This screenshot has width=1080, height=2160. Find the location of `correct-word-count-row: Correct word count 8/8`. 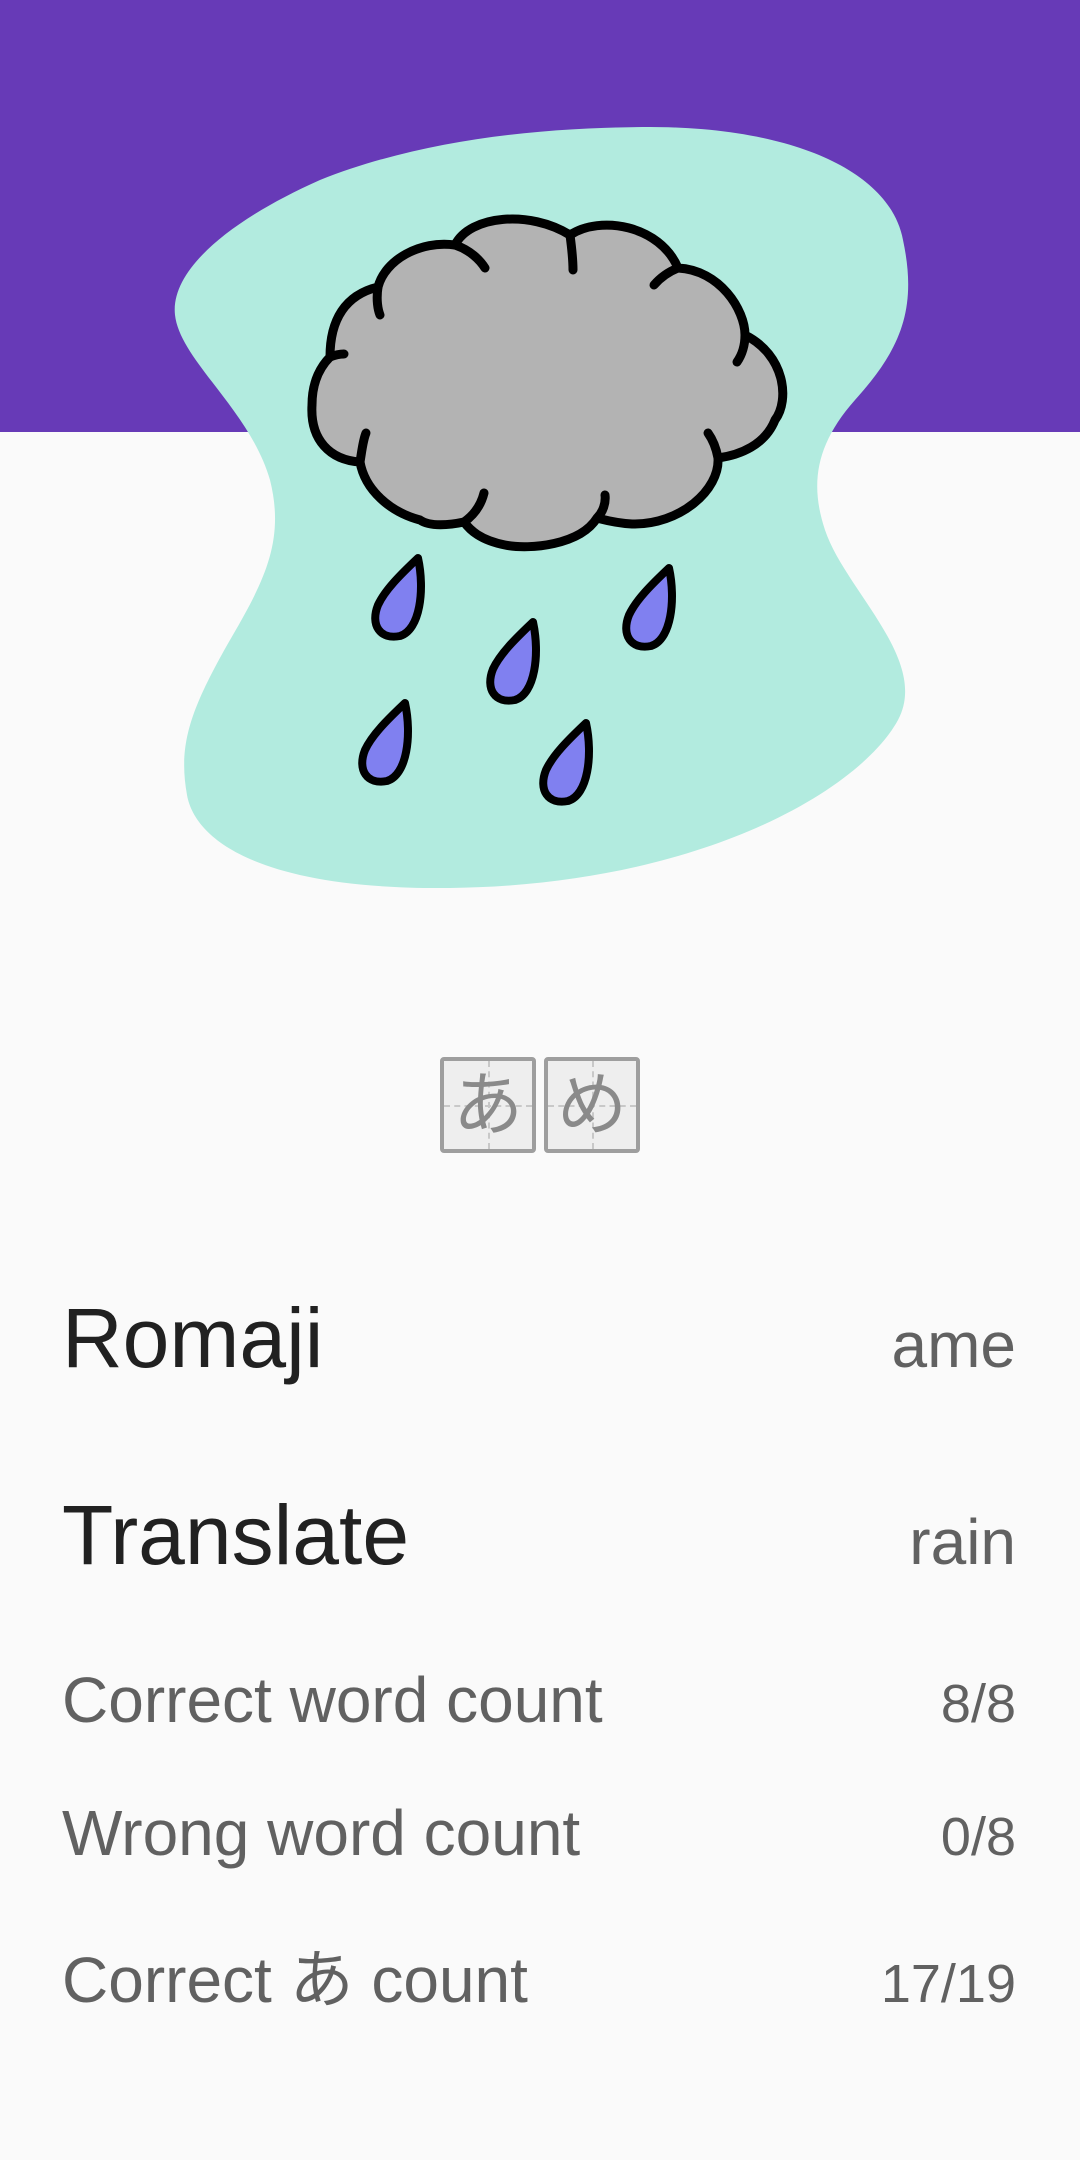

correct-word-count-row: Correct word count 8/8 is located at coordinates (539, 1700).